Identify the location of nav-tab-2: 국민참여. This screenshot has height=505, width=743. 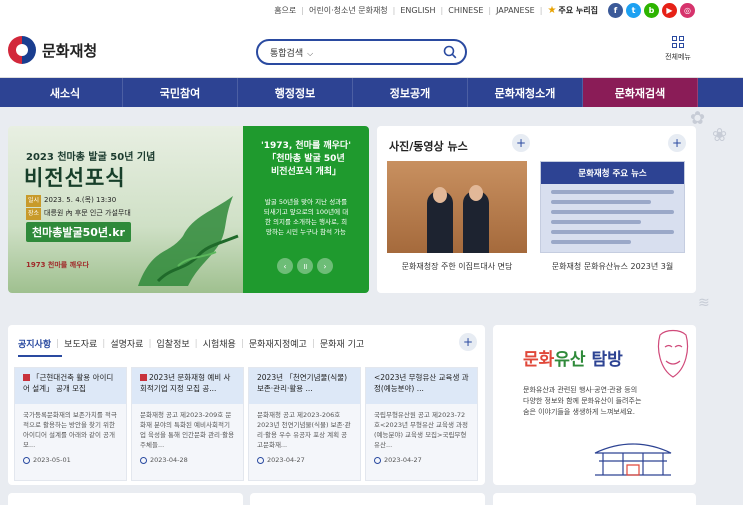
(180, 92).